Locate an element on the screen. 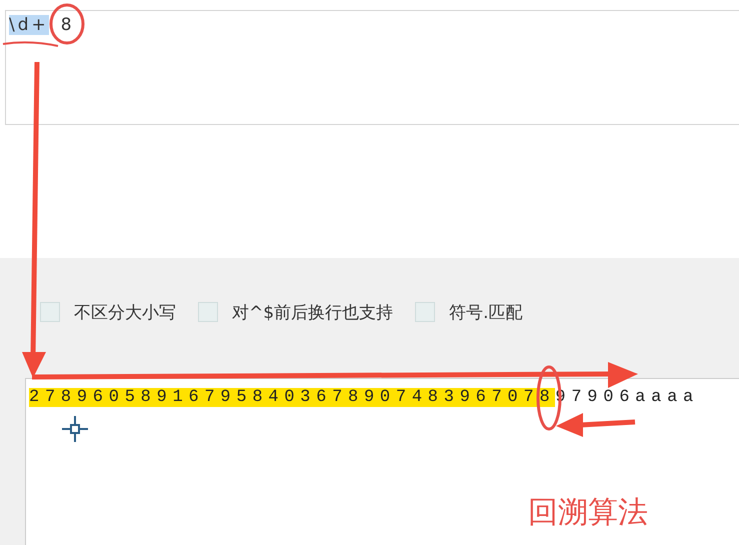  option-checkbox: 不区分大小写 is located at coordinates (108, 312).